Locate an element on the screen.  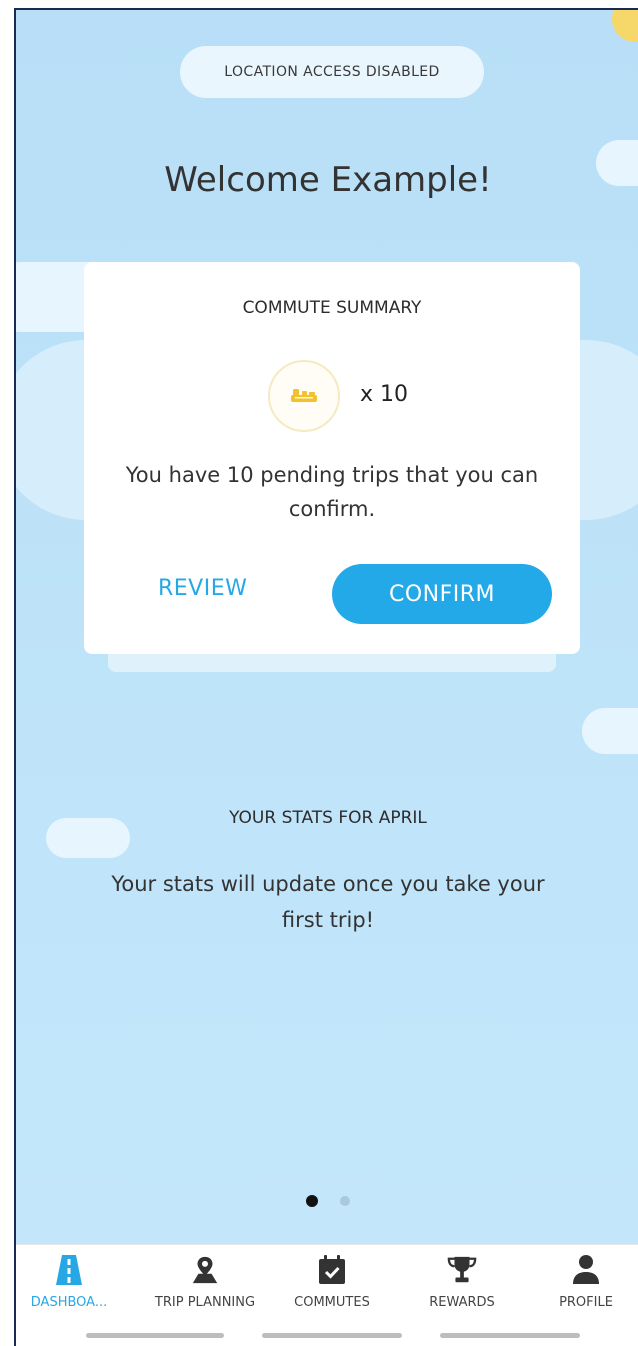
page-dot-active is located at coordinates (312, 1201).